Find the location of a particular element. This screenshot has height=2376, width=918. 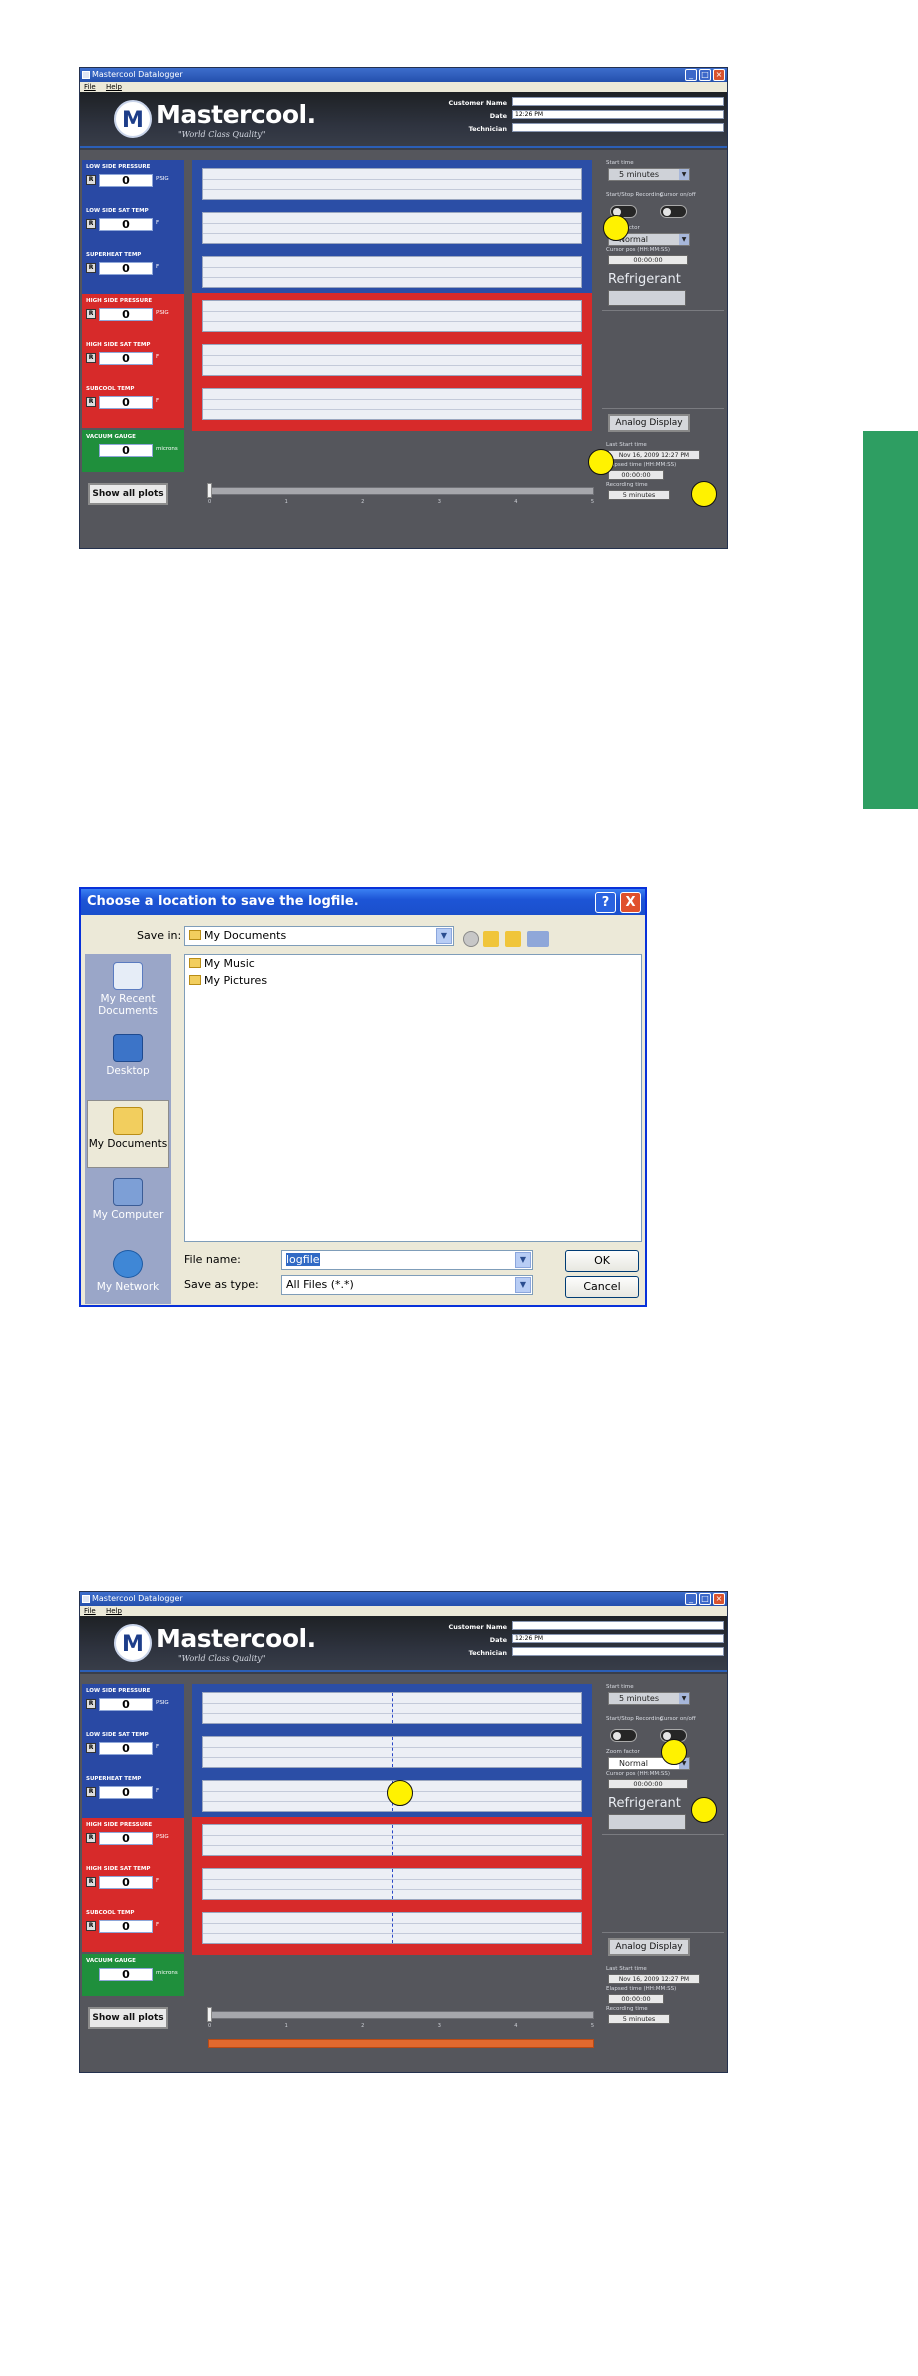

cursor-label: Cursor on/off is located at coordinates (678, 195).